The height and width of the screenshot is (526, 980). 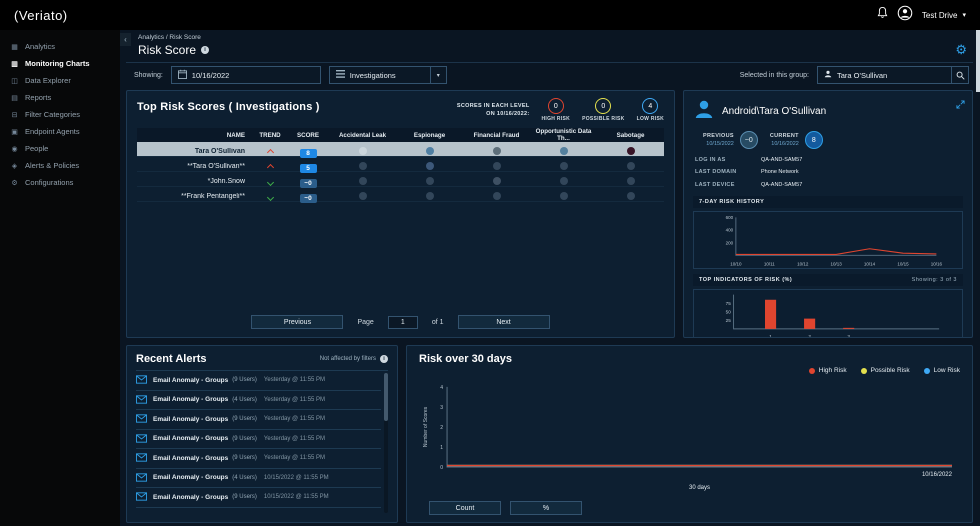 I want to click on opportunistic-dot, so click(x=563, y=181).